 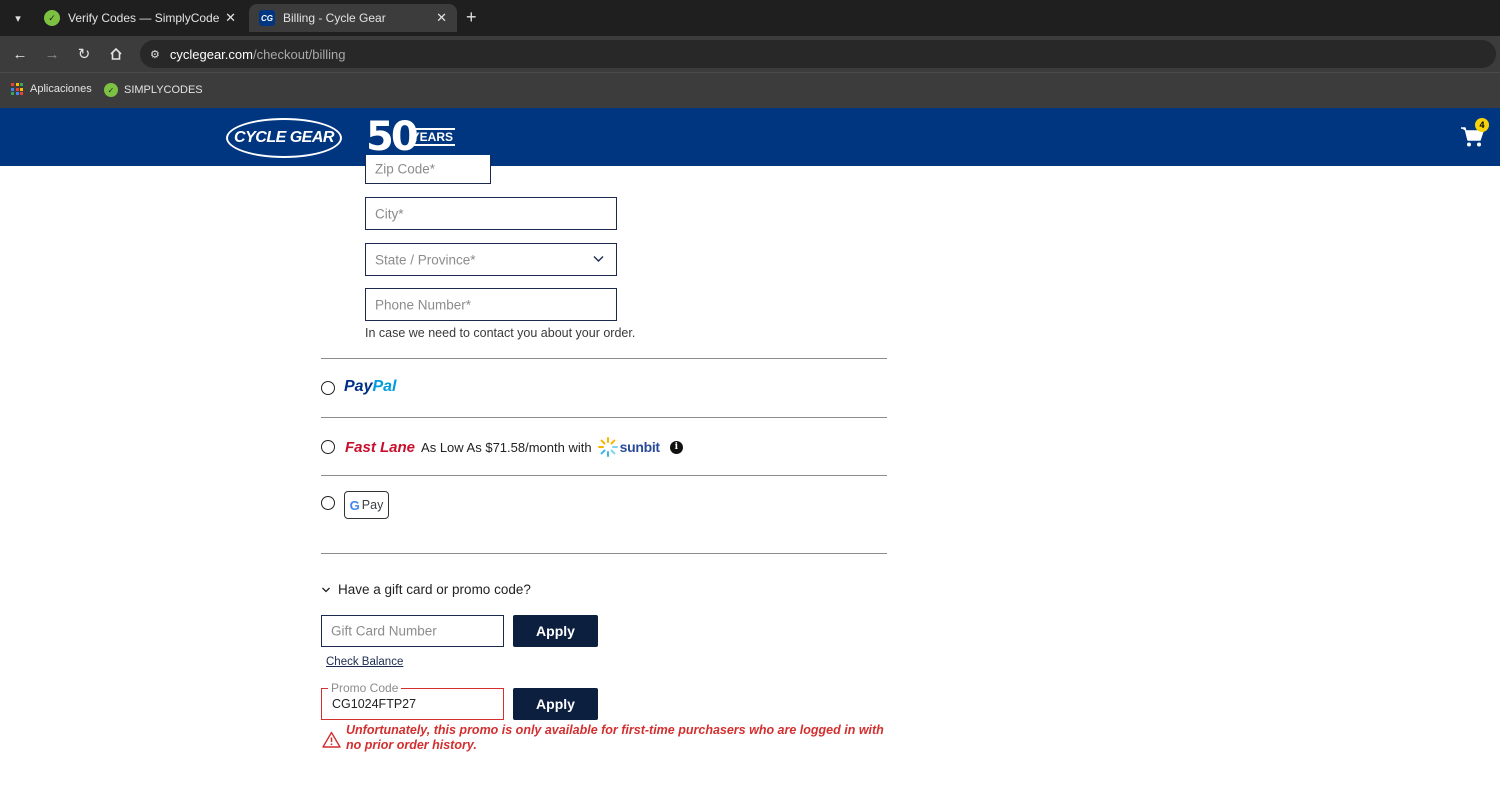 I want to click on reload-icon: ↻, so click(x=84, y=54).